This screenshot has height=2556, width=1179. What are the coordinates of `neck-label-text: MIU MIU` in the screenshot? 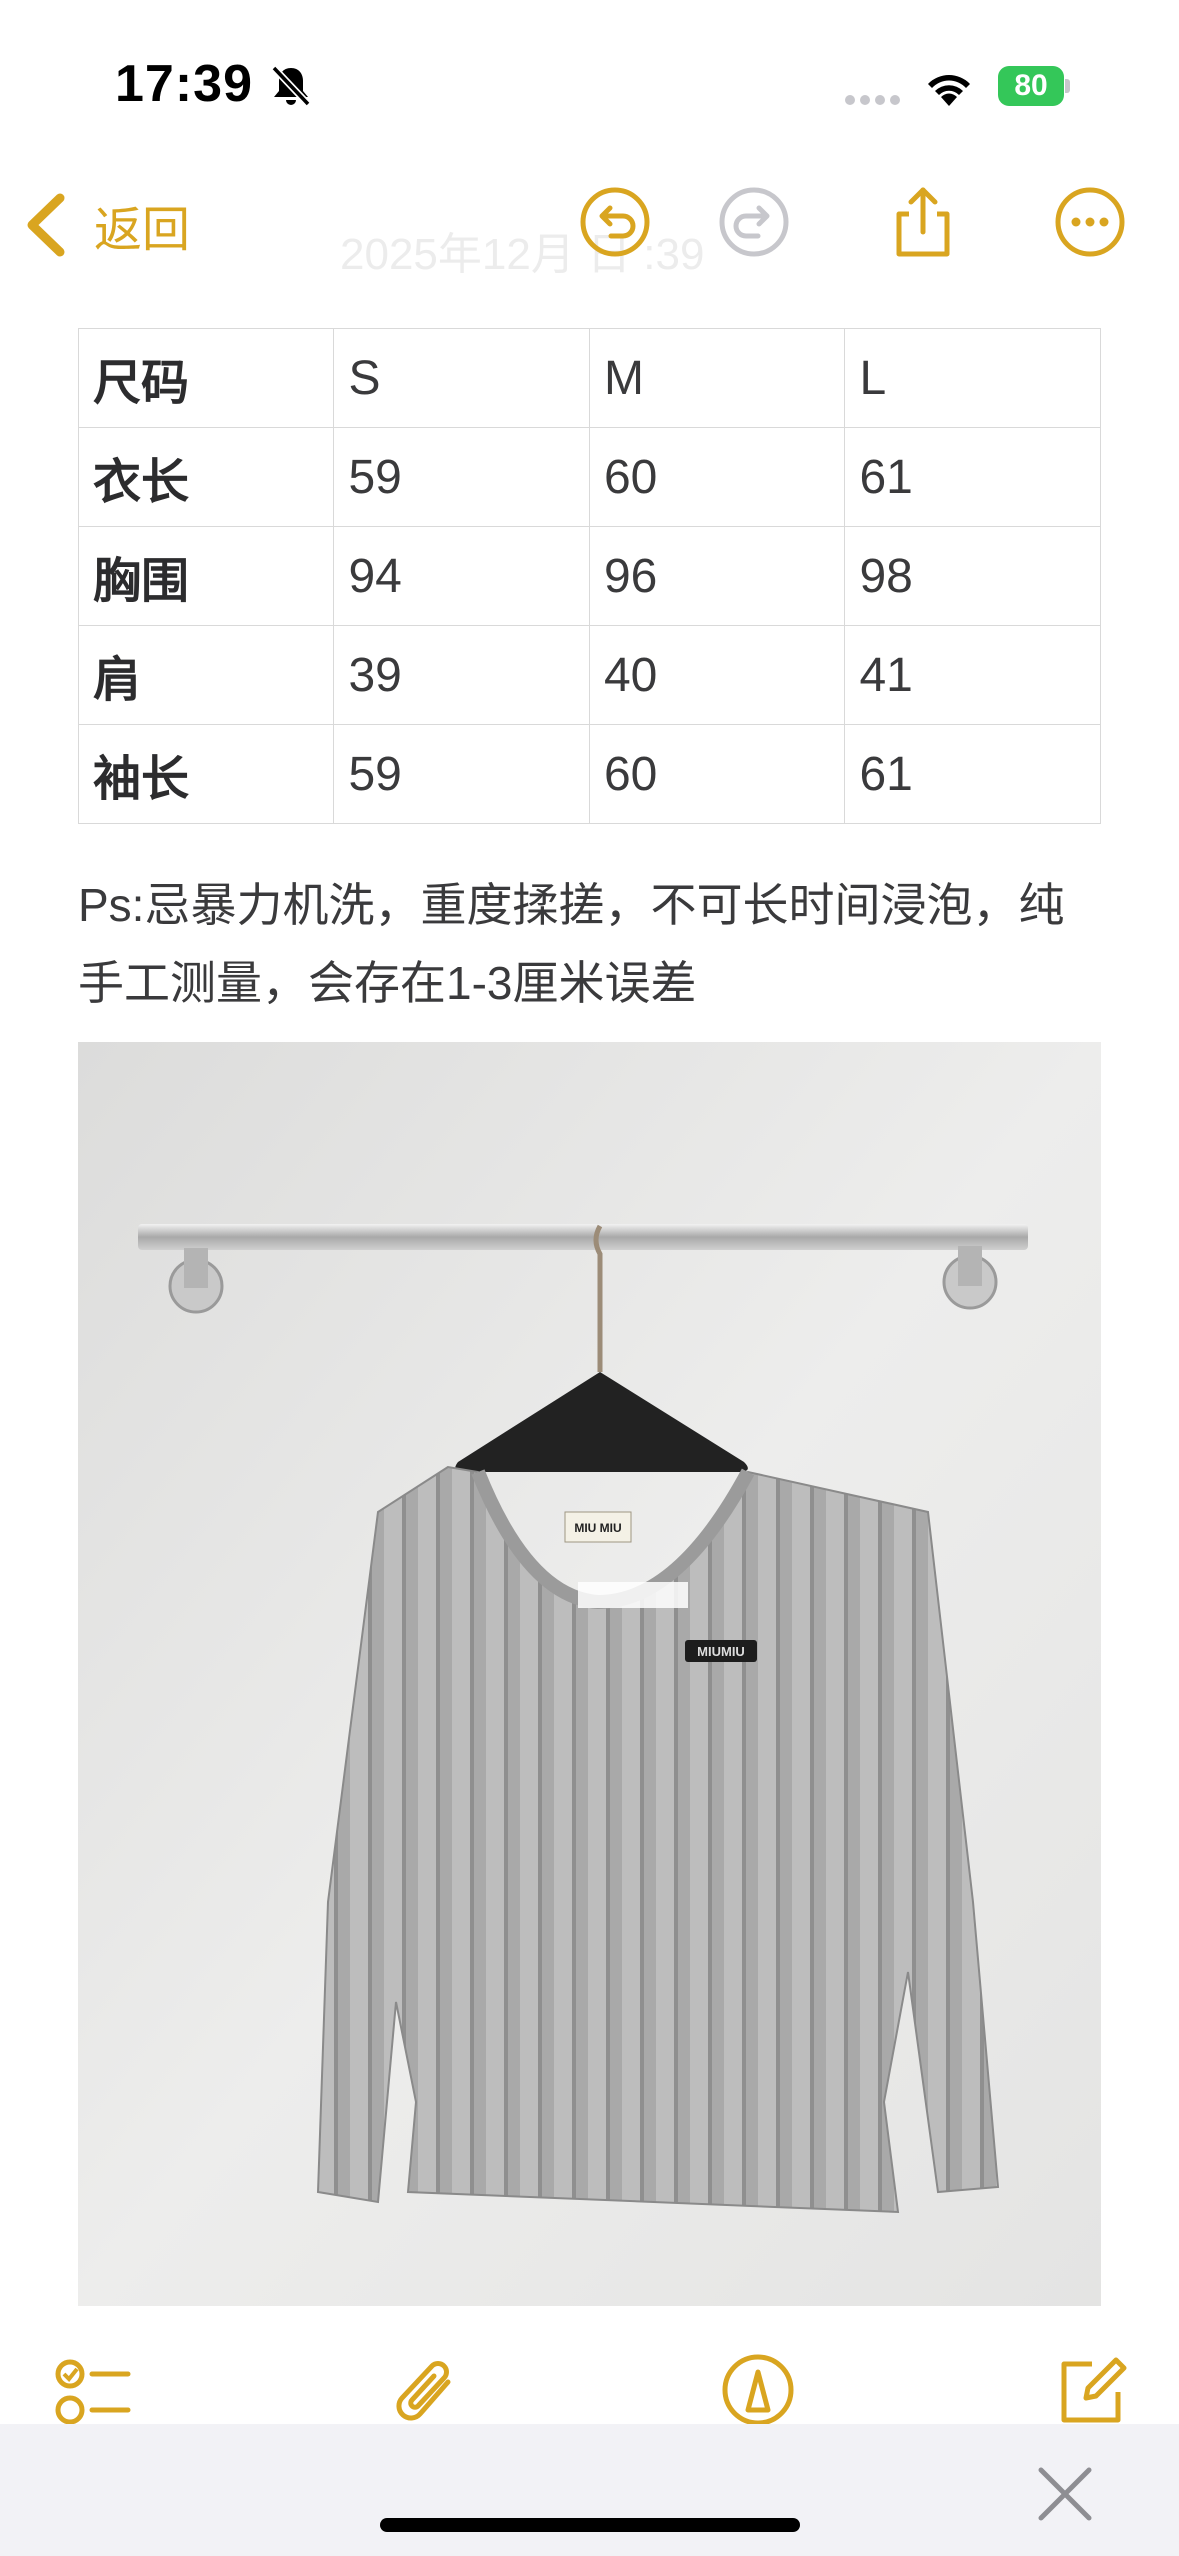 It's located at (597, 1528).